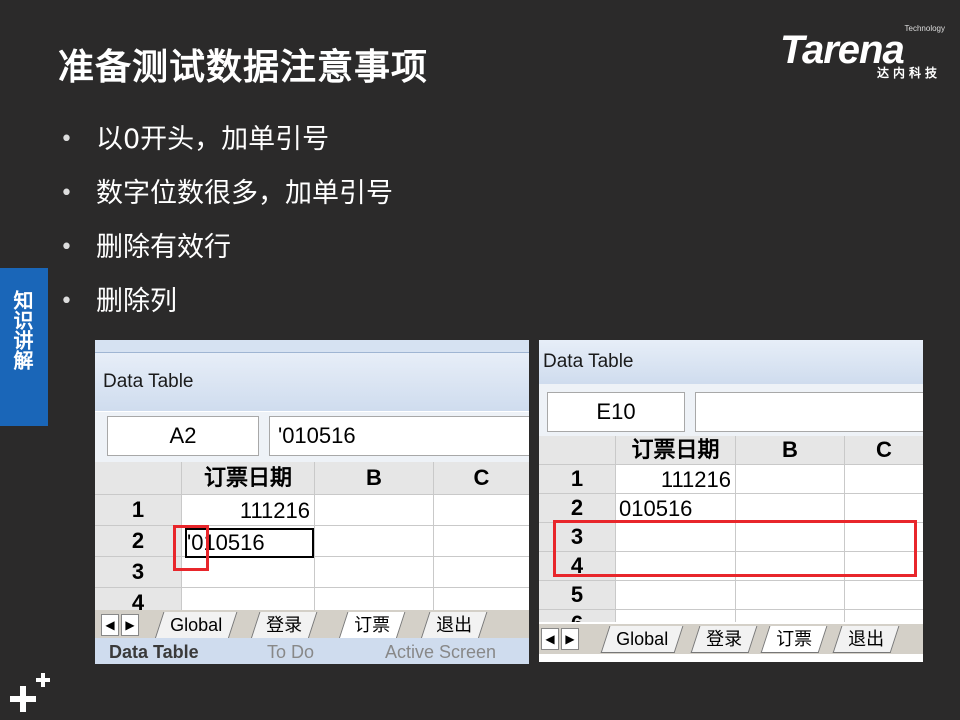  I want to click on formula-bar: E10, so click(731, 410).